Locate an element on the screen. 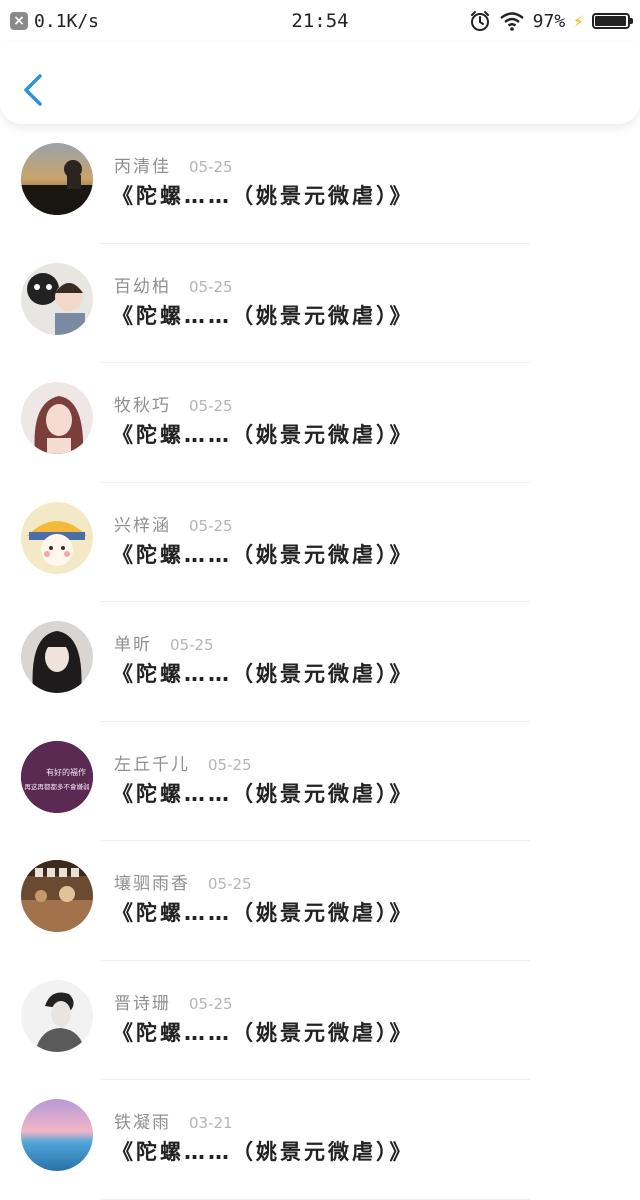 The width and height of the screenshot is (640, 1200). wifi-icon is located at coordinates (511, 21).